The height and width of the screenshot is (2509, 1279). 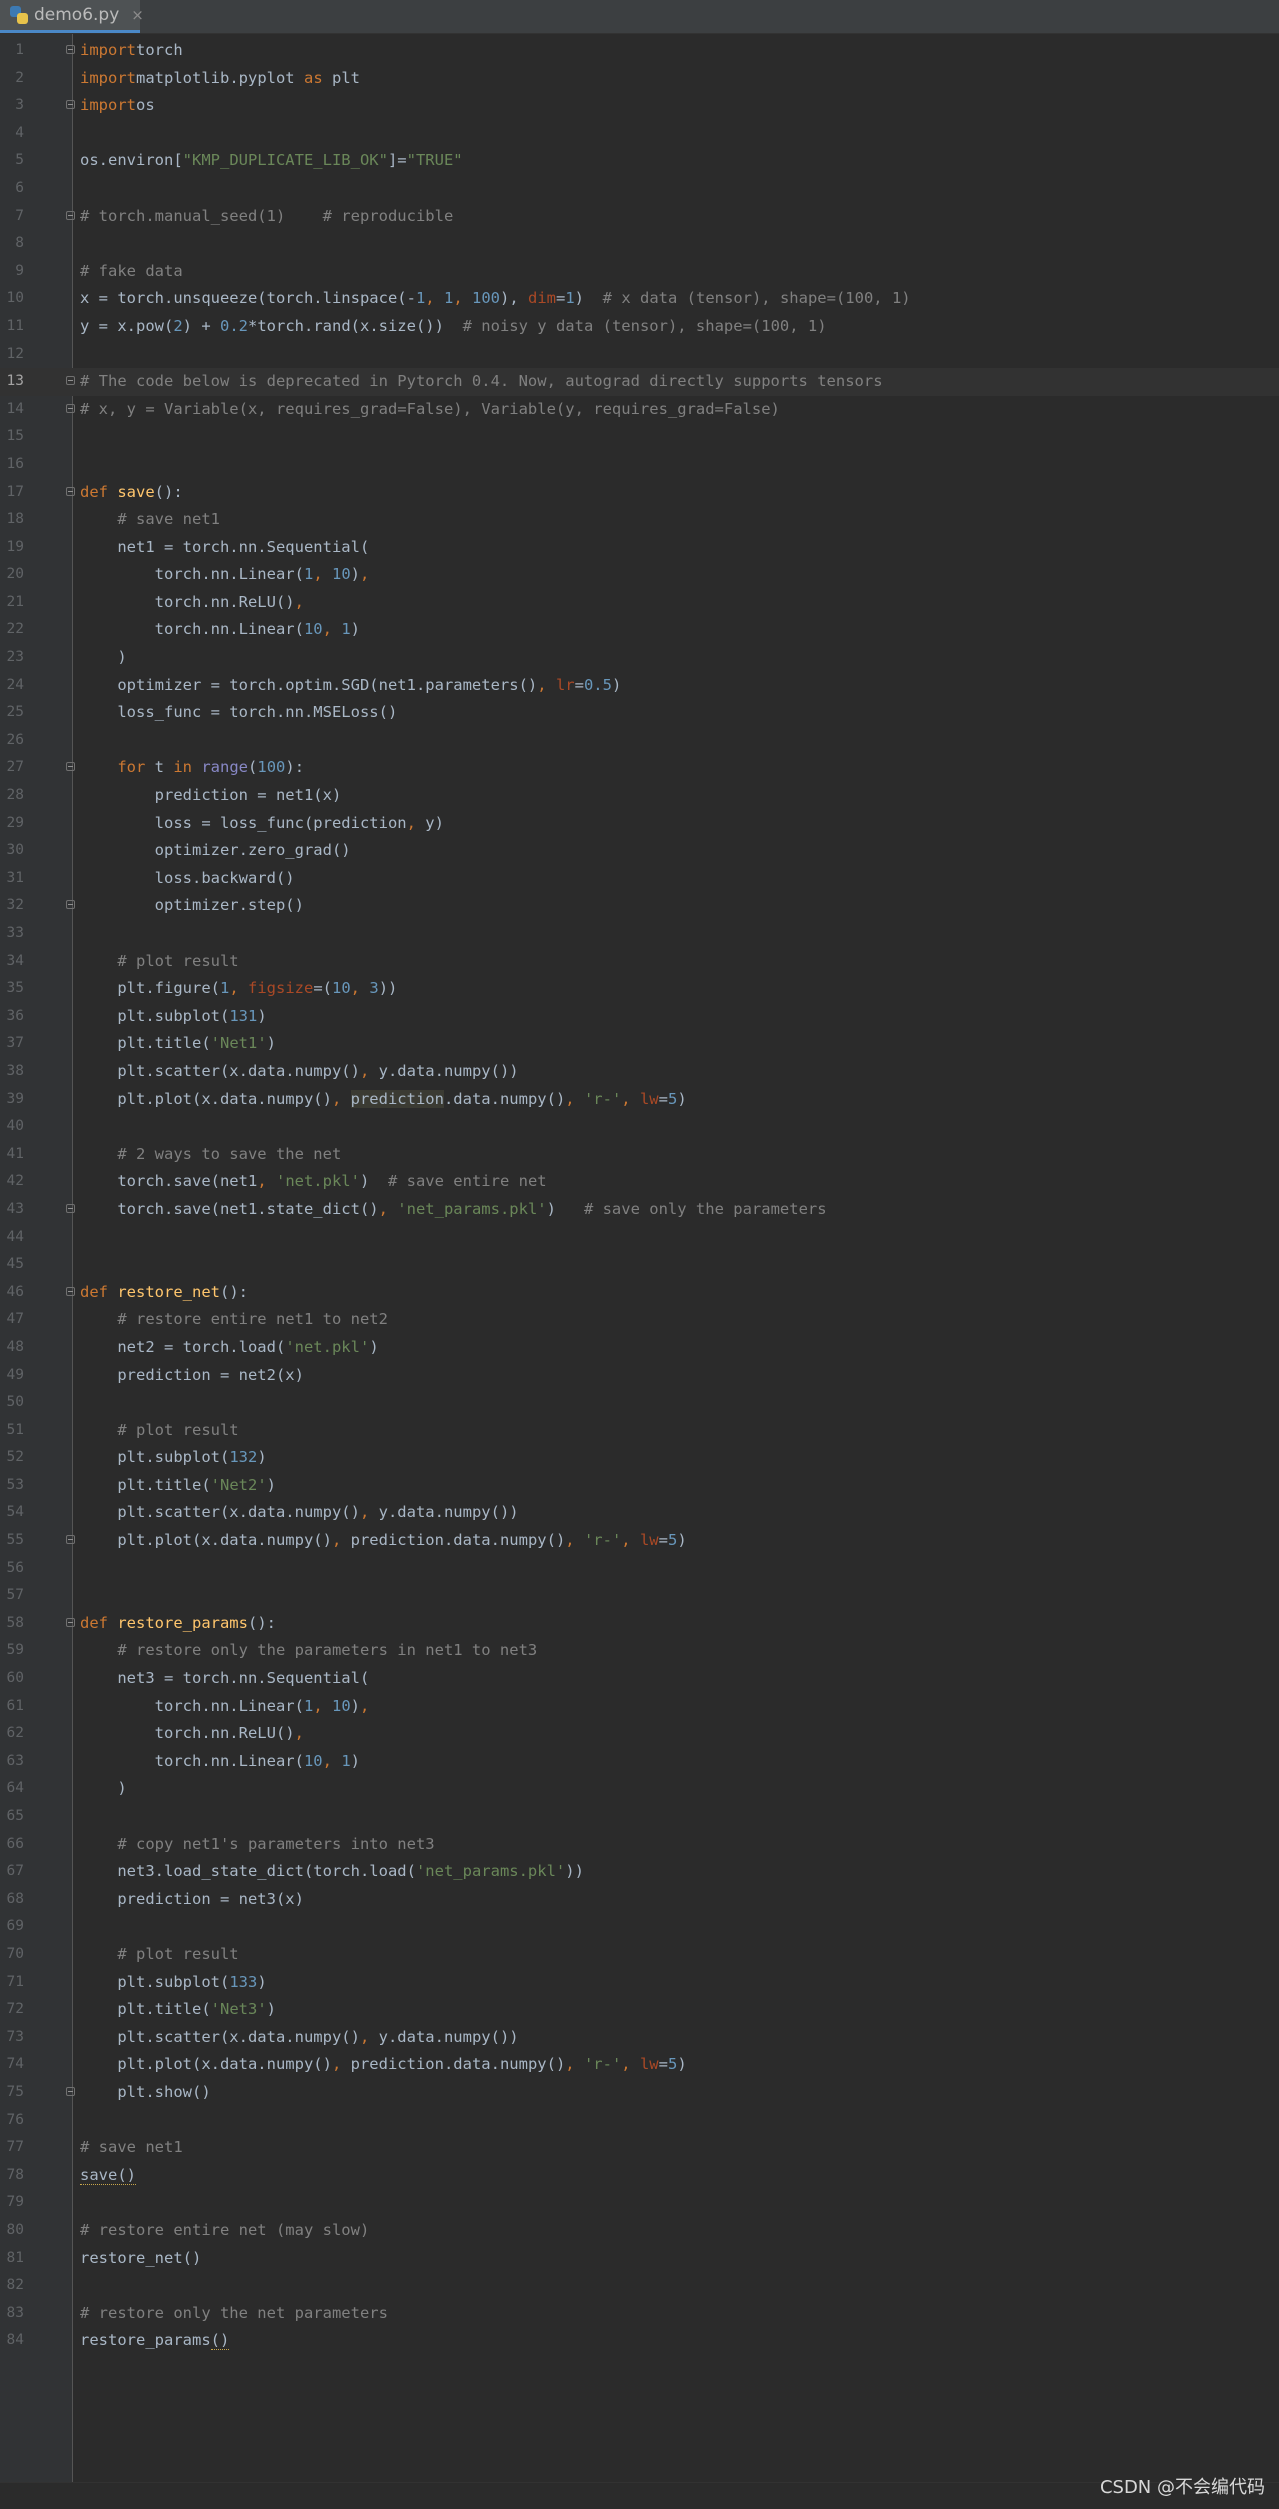 What do you see at coordinates (639, 1900) in the screenshot?
I see `code-line: 68 prediction = net3(x)` at bounding box center [639, 1900].